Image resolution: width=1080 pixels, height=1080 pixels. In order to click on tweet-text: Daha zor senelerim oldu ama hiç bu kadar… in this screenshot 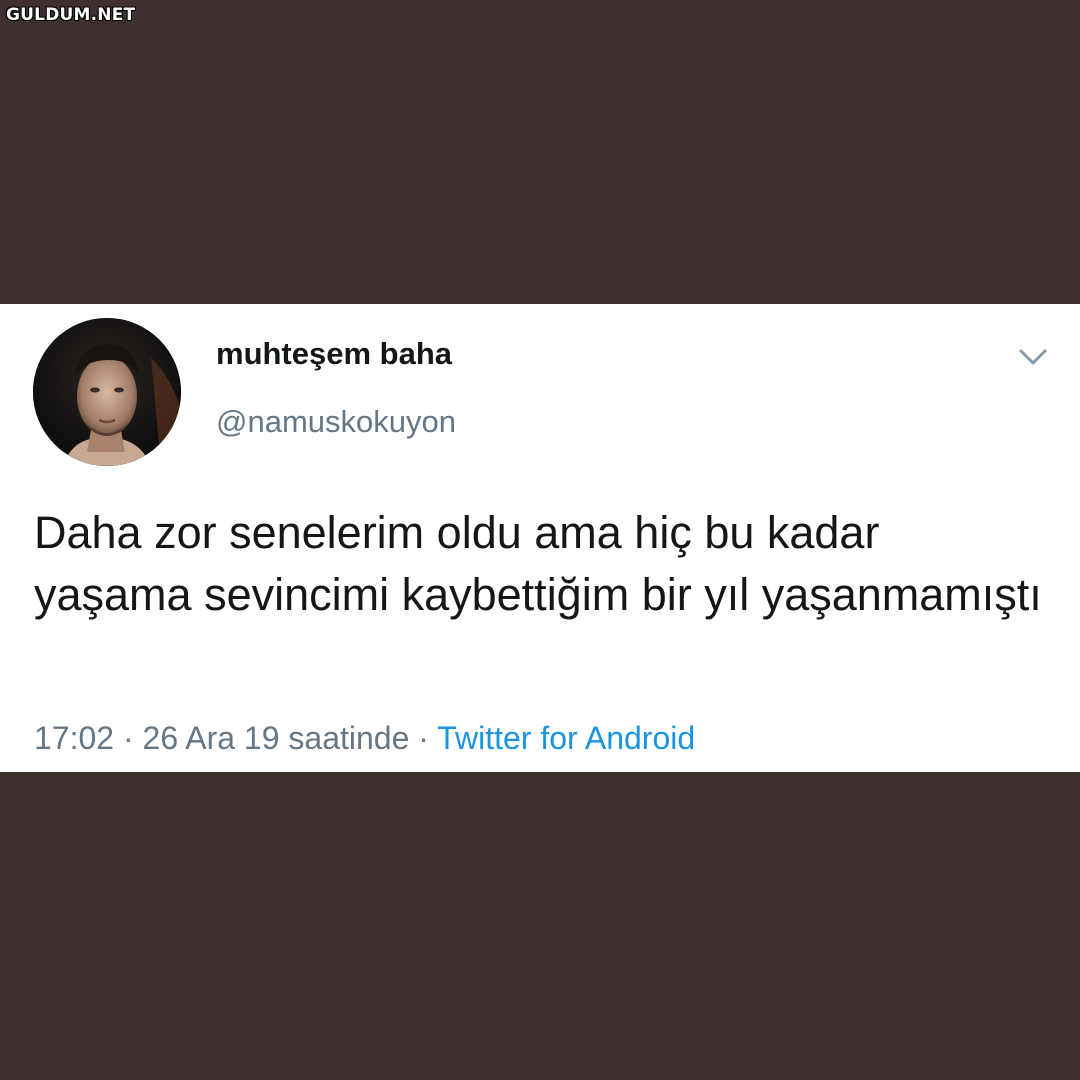, I will do `click(538, 563)`.